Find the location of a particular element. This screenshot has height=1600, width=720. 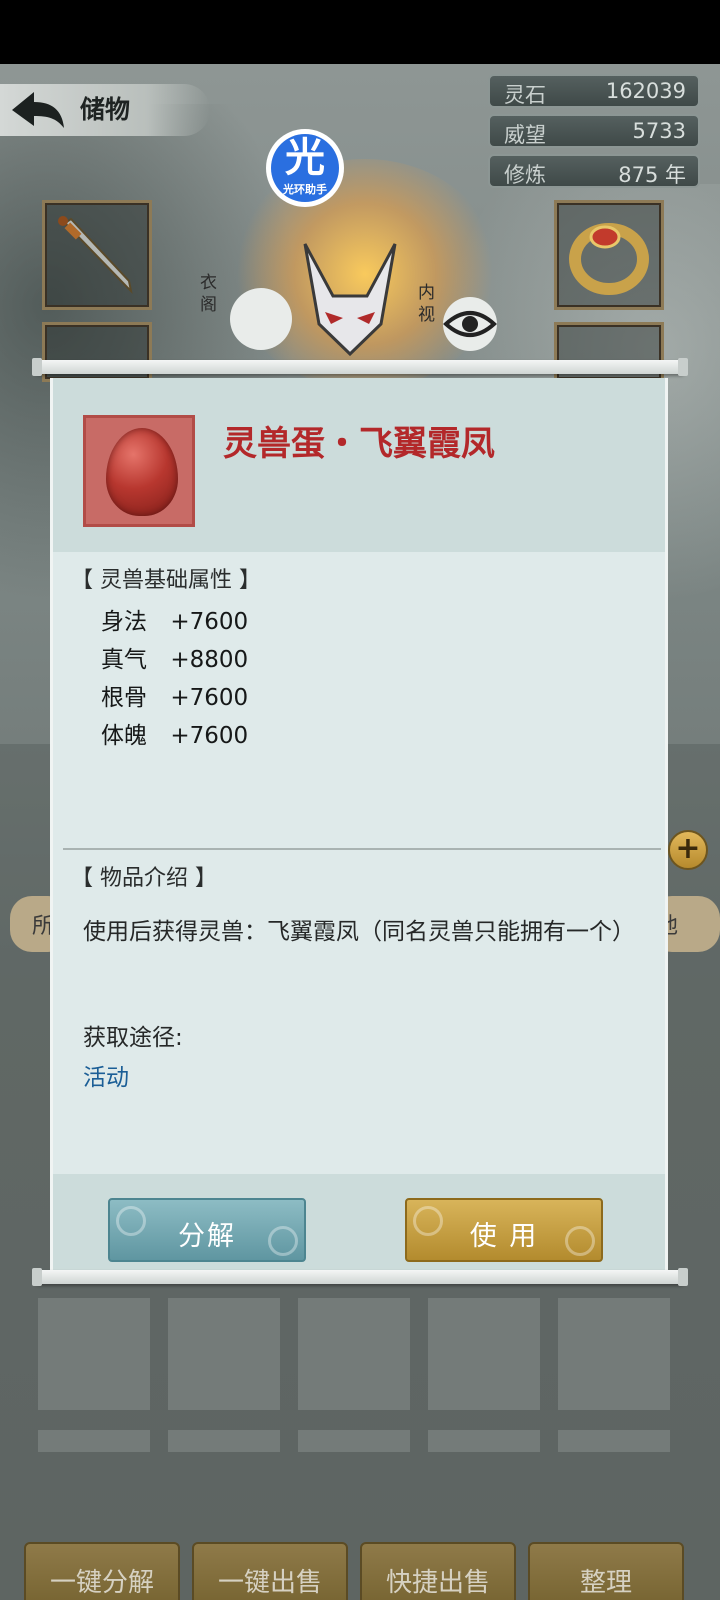

attribute-row: 身法 +7600 is located at coordinates (174, 619).